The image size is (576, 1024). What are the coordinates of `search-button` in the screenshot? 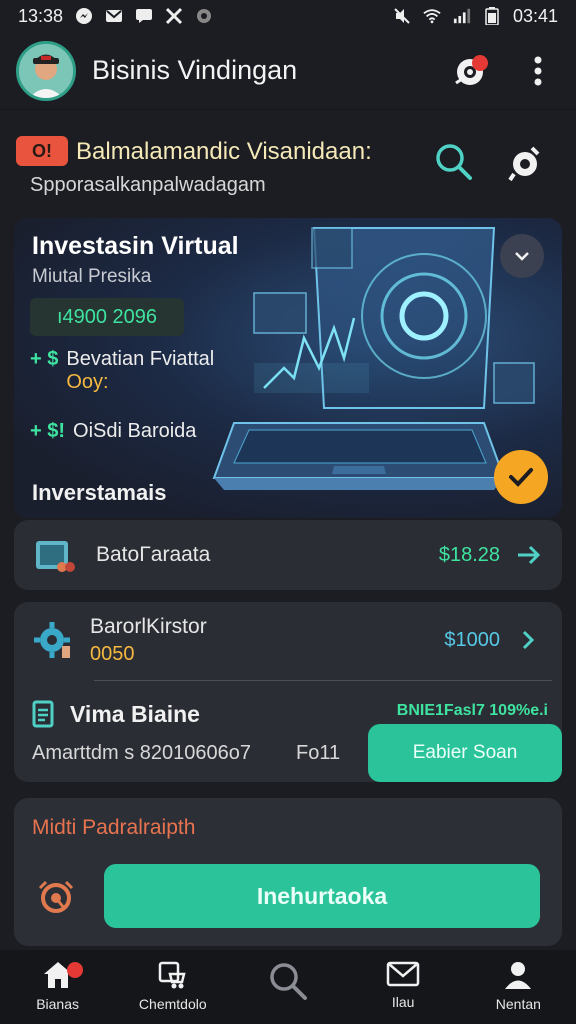 It's located at (454, 162).